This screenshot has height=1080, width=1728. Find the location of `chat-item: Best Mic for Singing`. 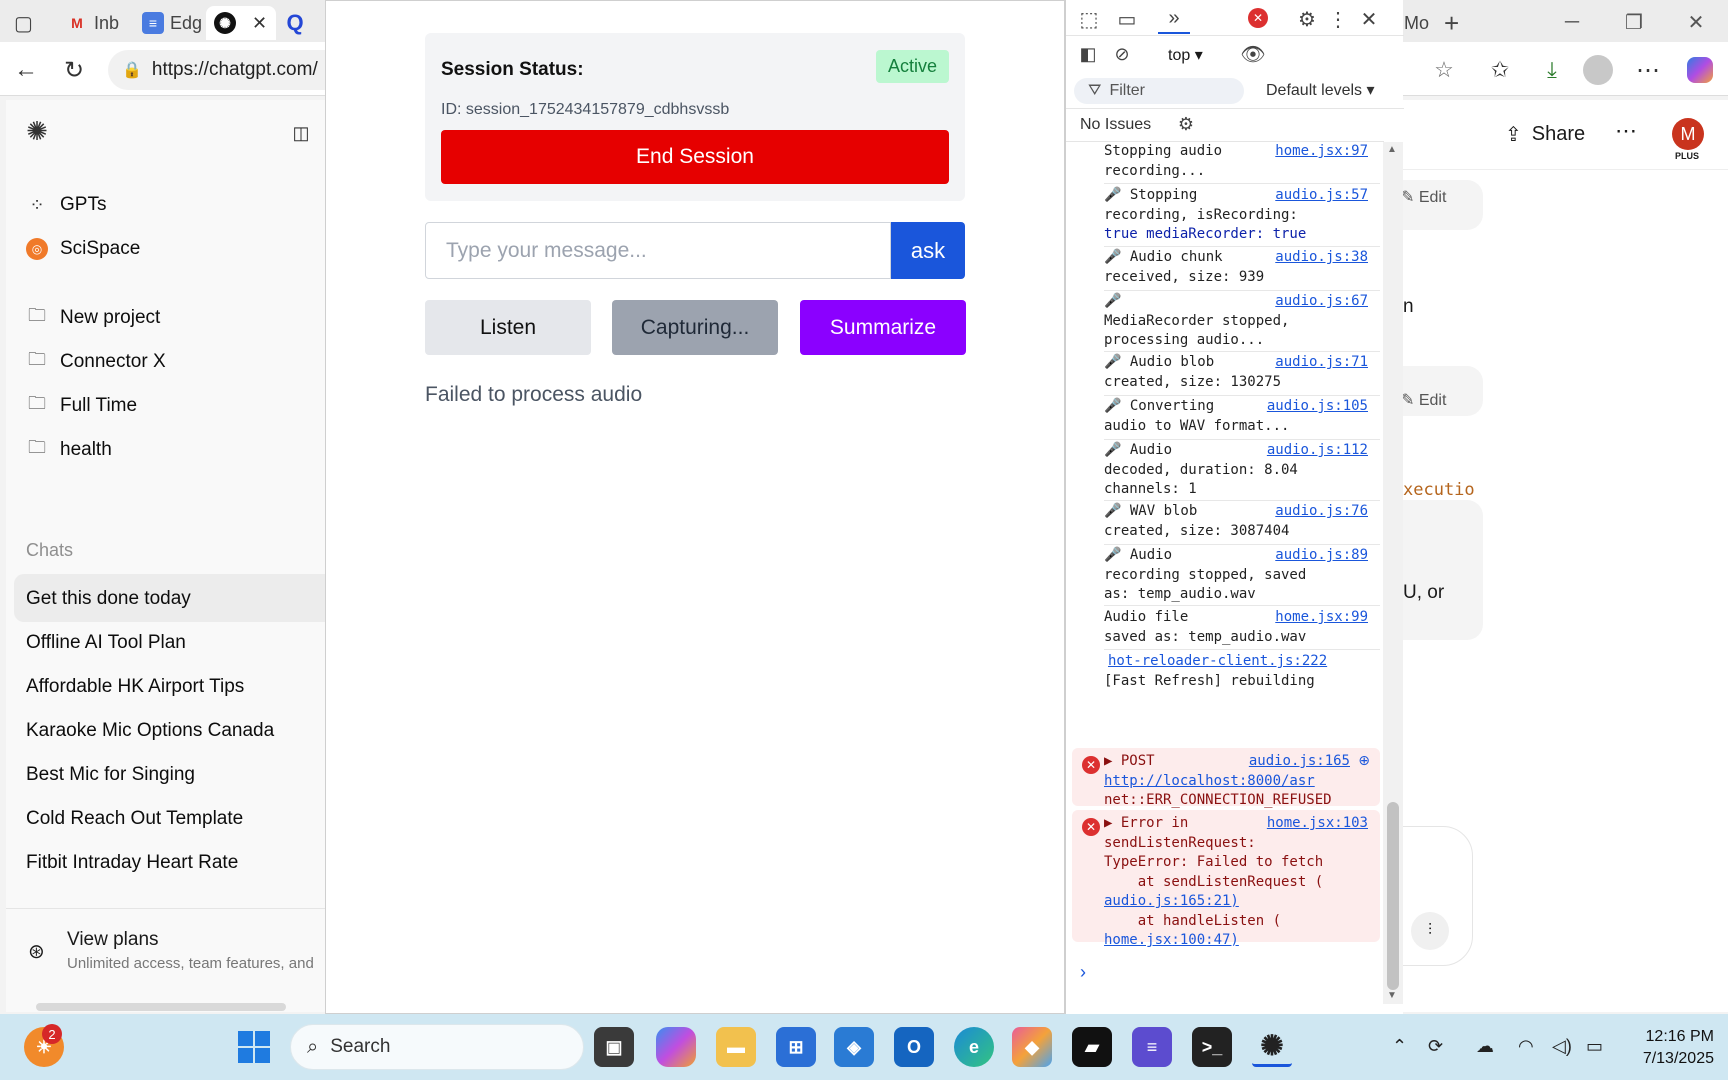

chat-item: Best Mic for Singing is located at coordinates (110, 775).